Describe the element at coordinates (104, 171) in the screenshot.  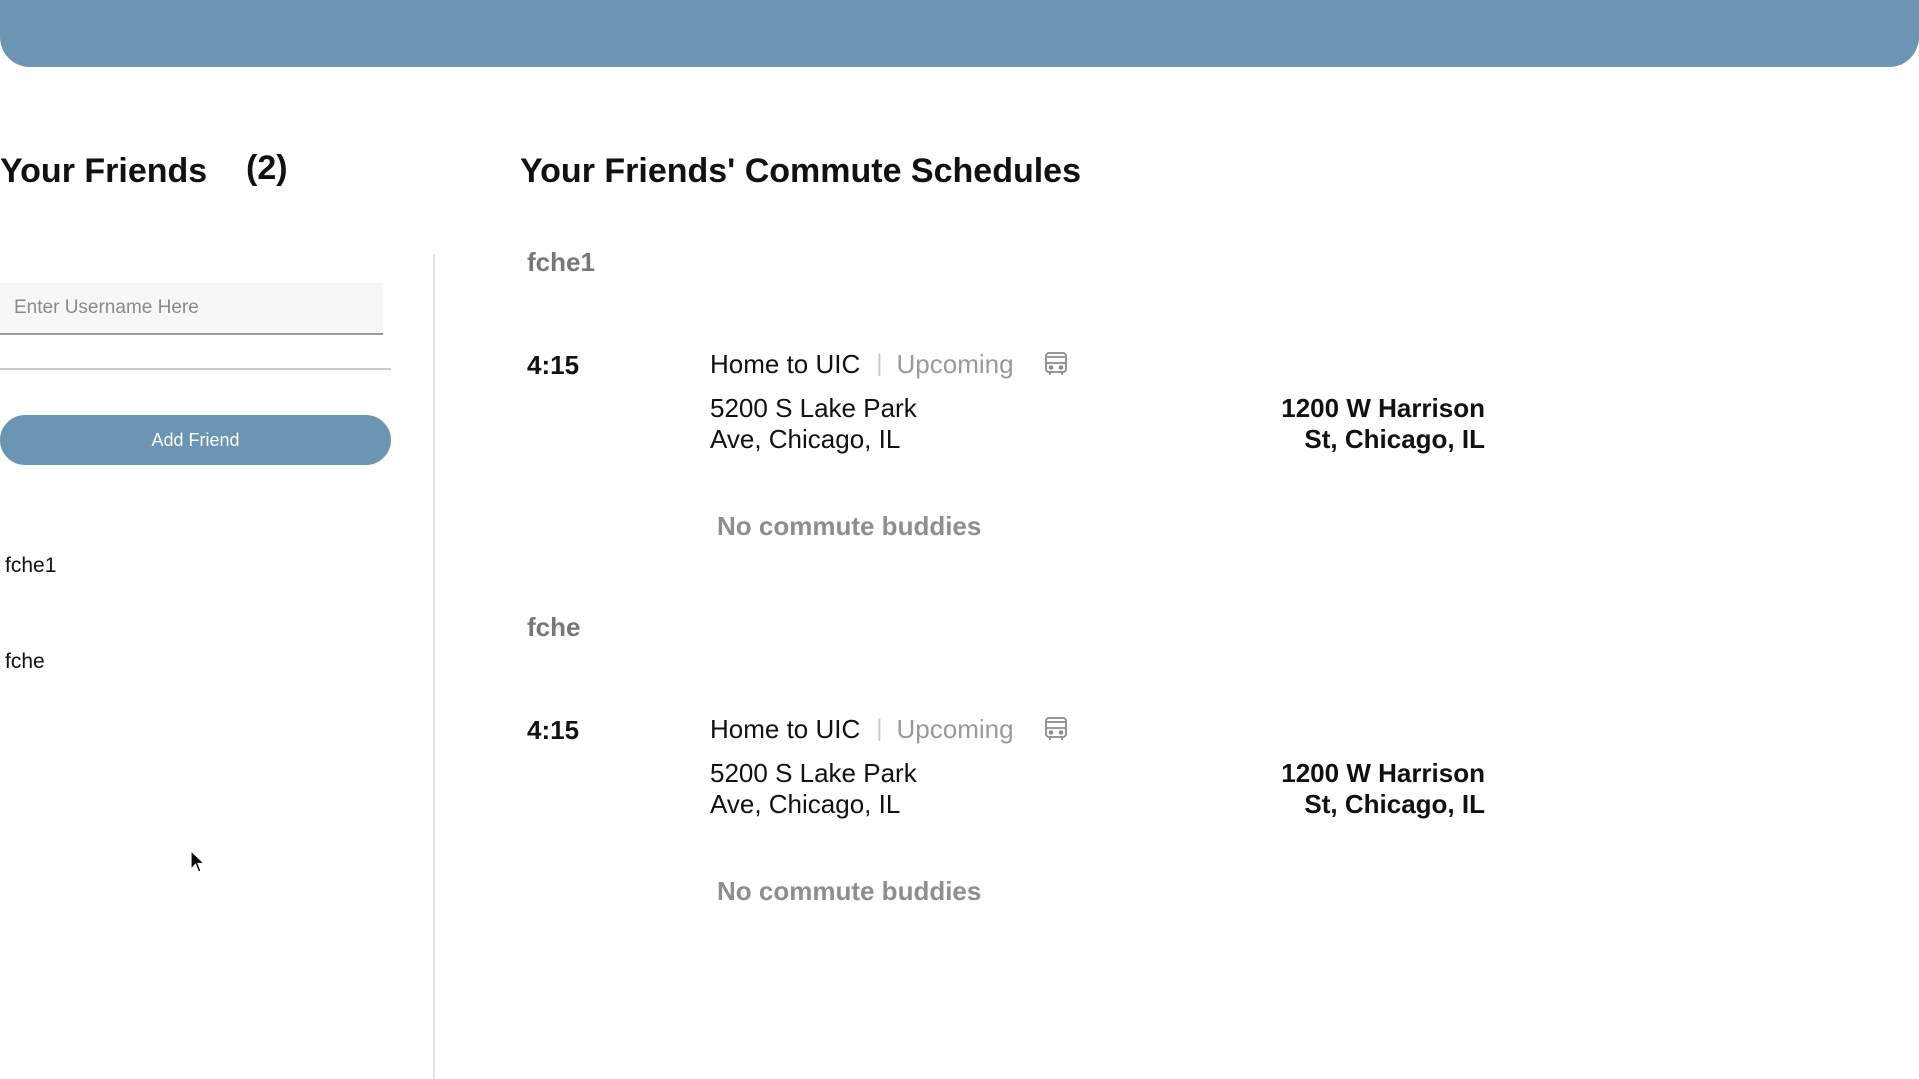
I see `friends-title: Your Friends` at that location.